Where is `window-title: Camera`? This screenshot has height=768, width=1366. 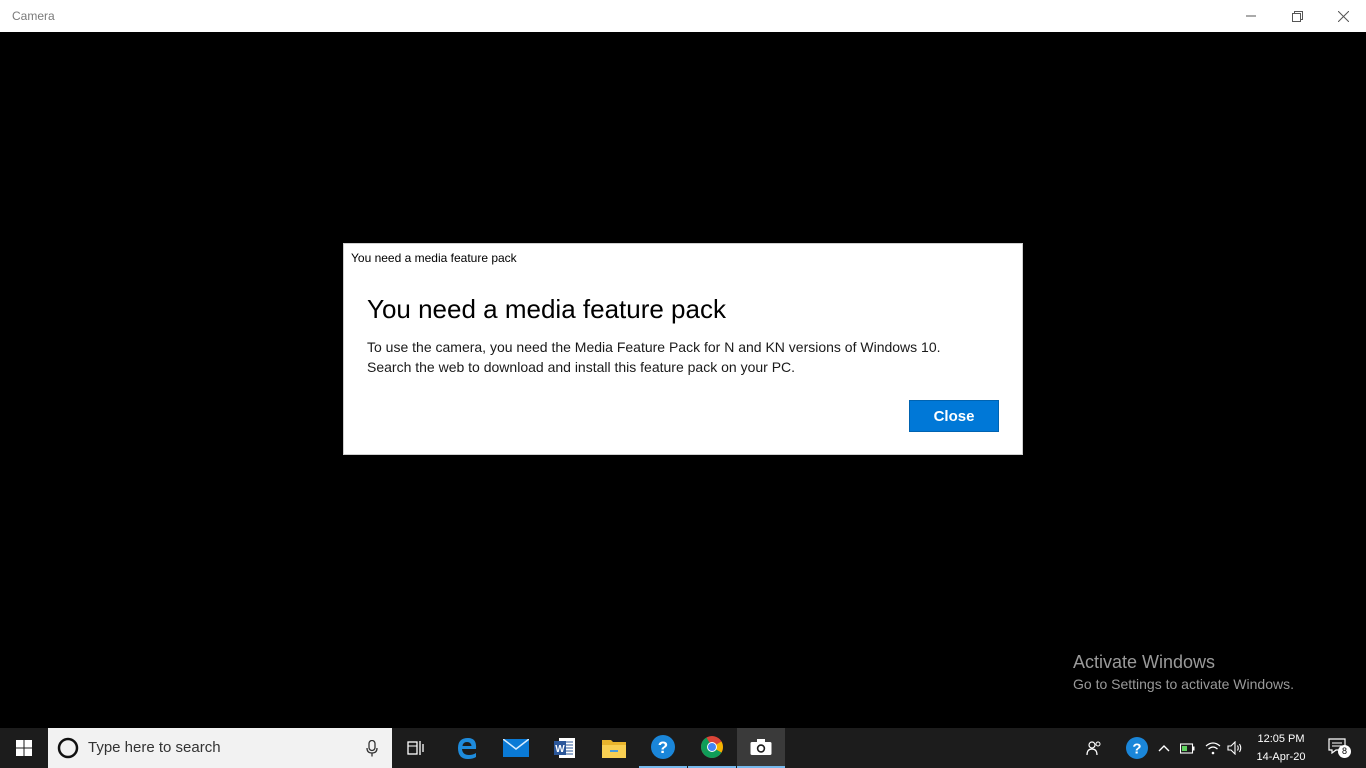 window-title: Camera is located at coordinates (33, 16).